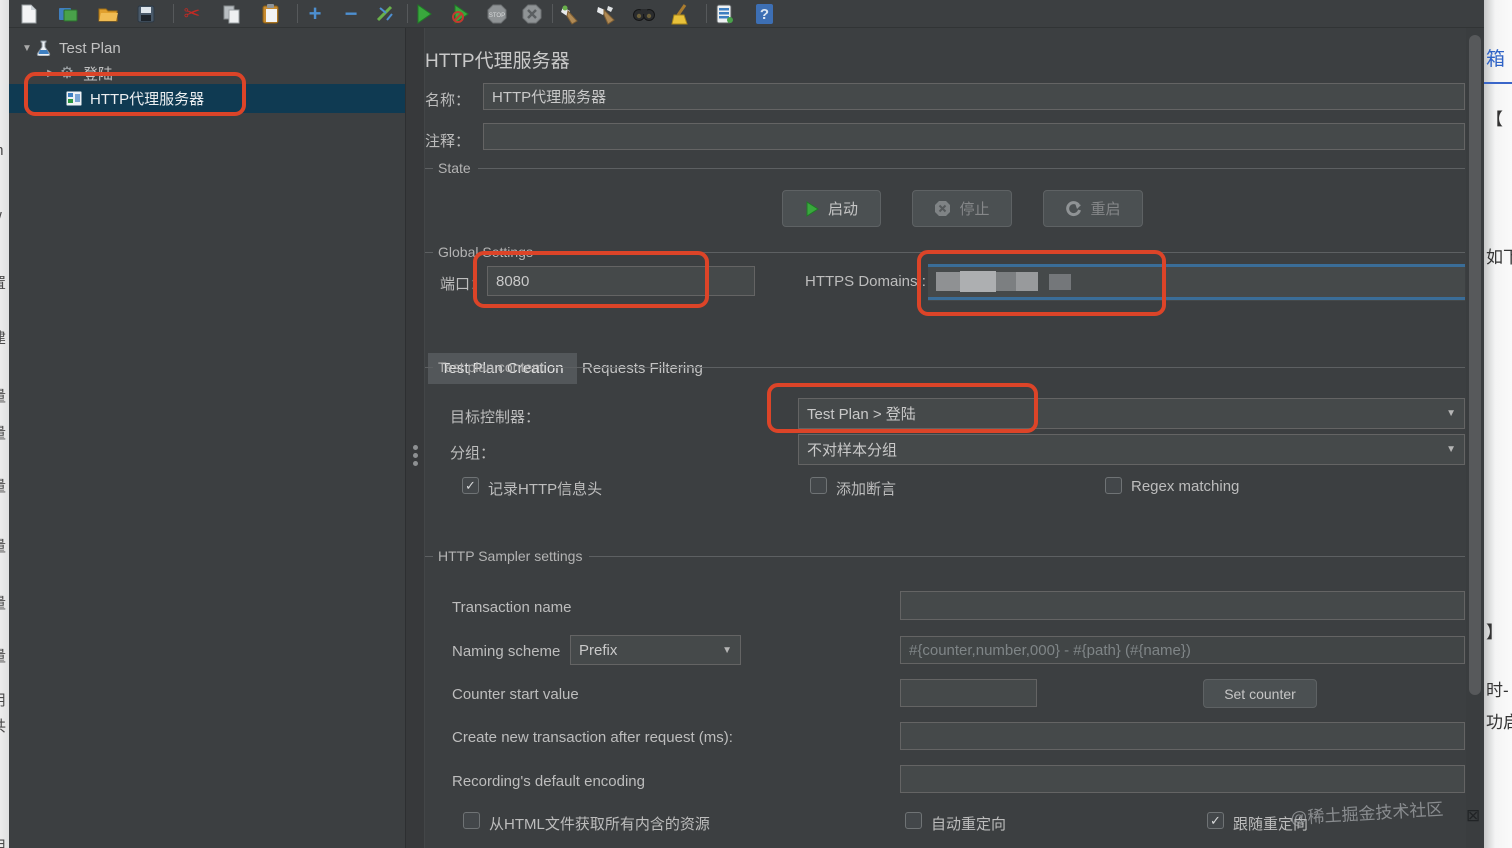 The height and width of the screenshot is (848, 1512). I want to click on add-assertions-checkbox, so click(818, 485).